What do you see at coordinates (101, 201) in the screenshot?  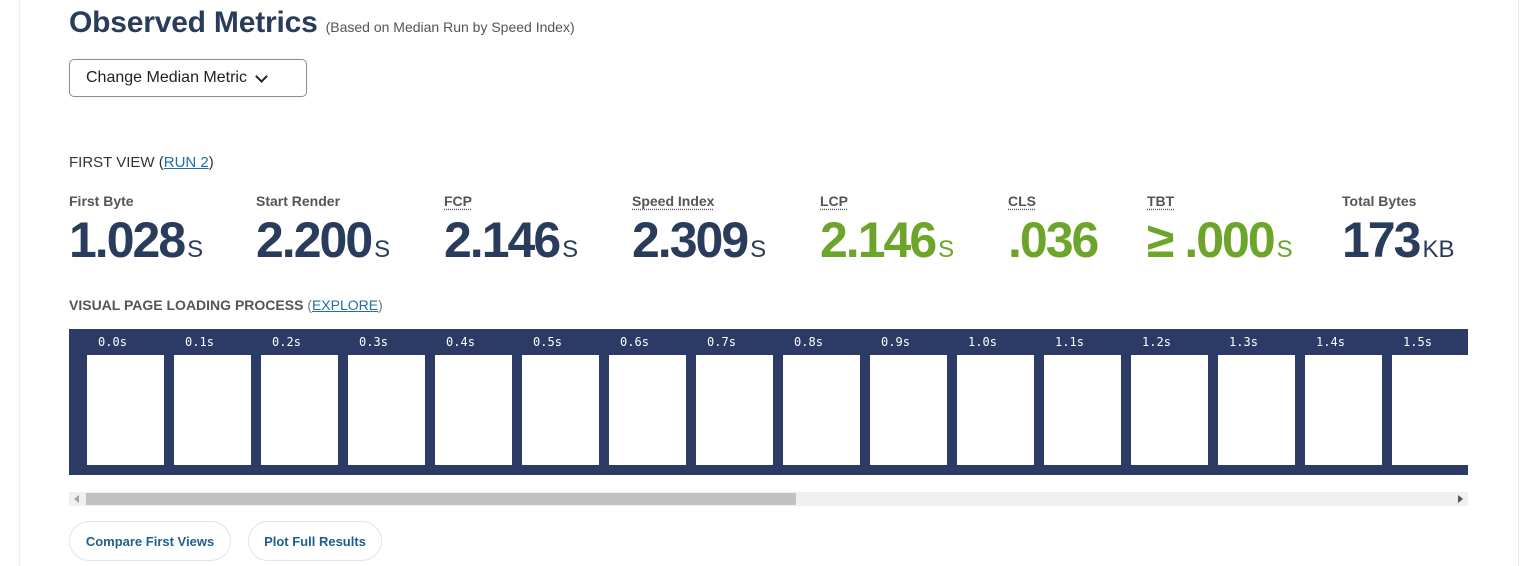 I see `metric-label: First Byte` at bounding box center [101, 201].